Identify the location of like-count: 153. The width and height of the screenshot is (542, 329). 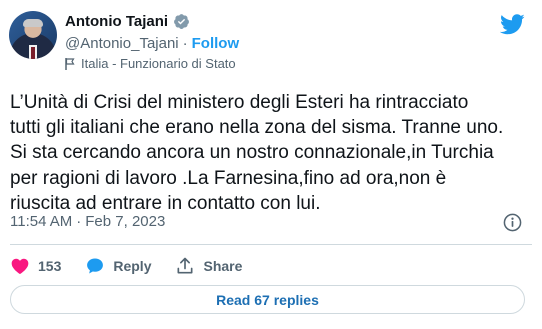
(50, 266).